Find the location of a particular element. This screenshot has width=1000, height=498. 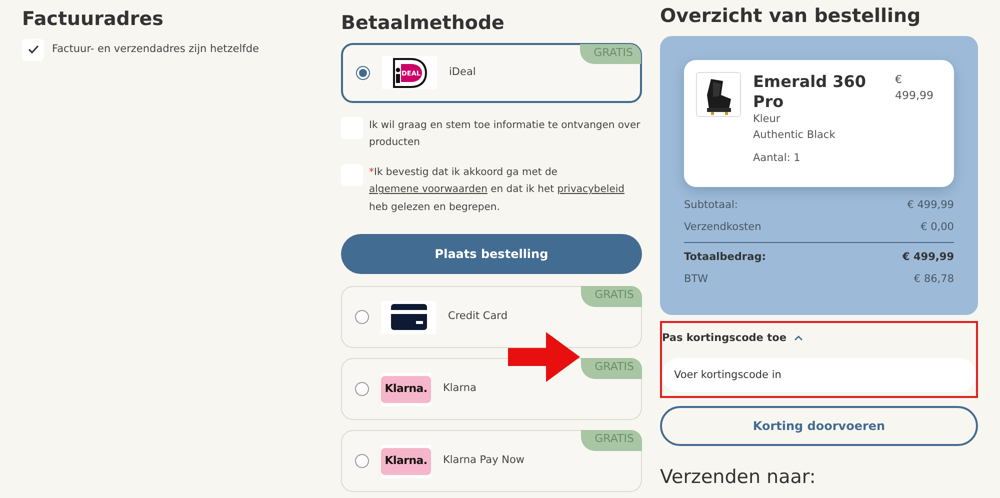

discount-code-field: Voer kortingscode in is located at coordinates (819, 375).